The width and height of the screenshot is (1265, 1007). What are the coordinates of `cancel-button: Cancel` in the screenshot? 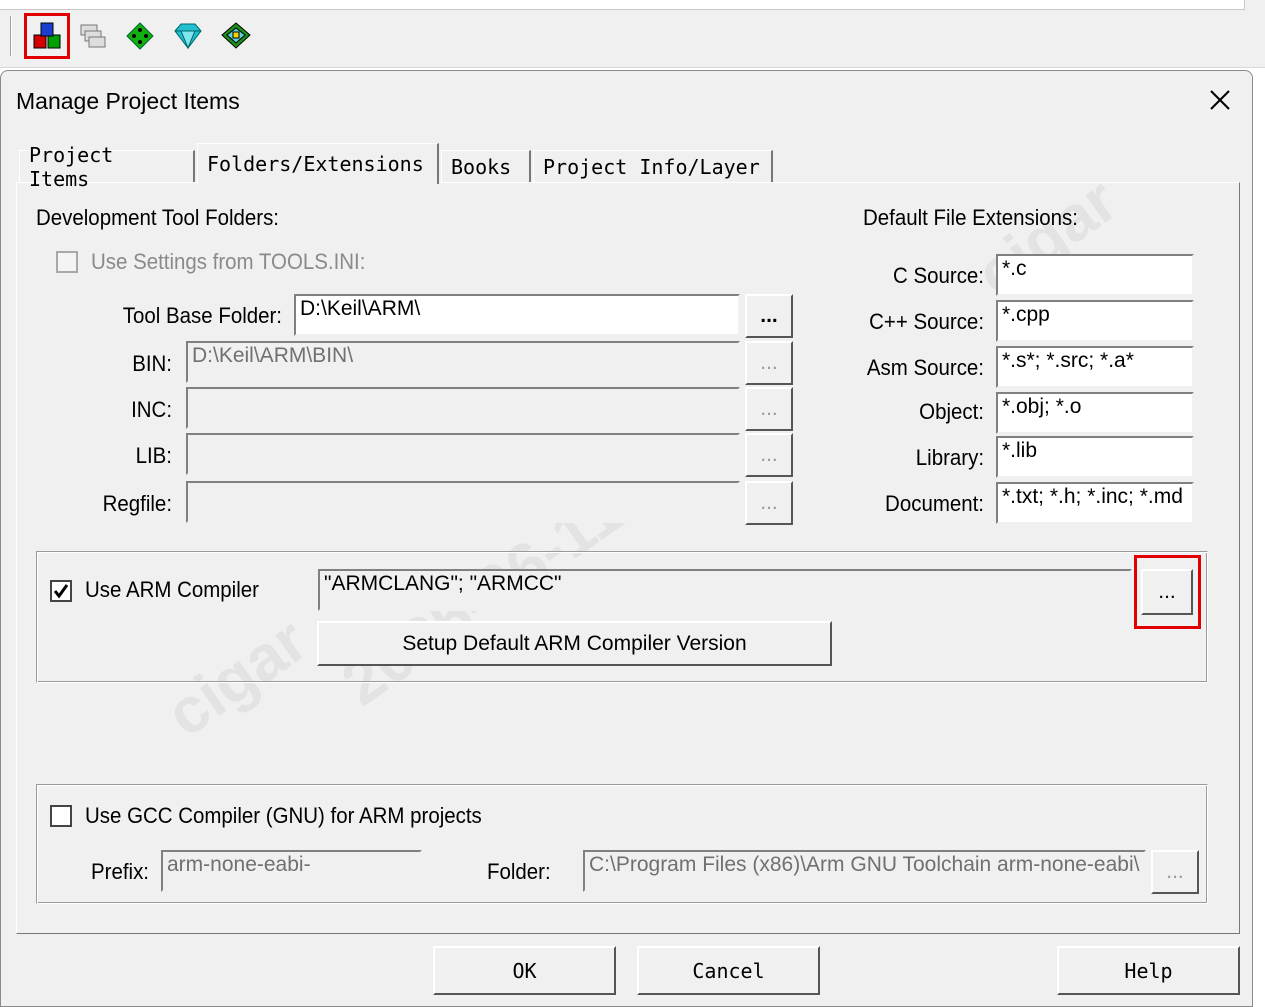 It's located at (728, 970).